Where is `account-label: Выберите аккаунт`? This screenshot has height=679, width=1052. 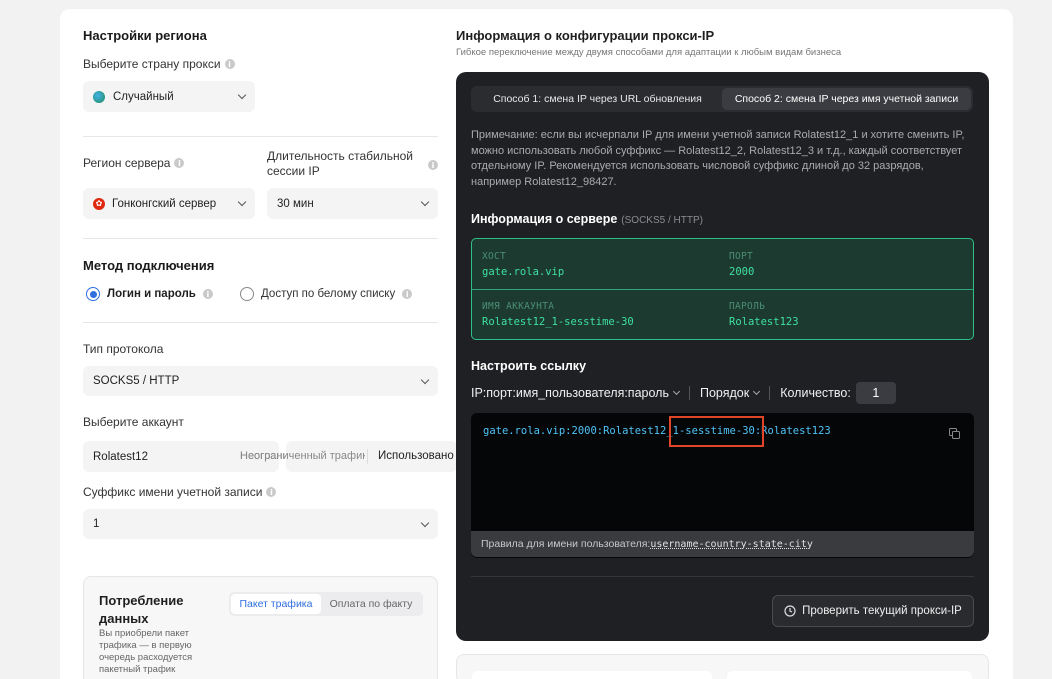 account-label: Выберите аккаунт is located at coordinates (133, 422).